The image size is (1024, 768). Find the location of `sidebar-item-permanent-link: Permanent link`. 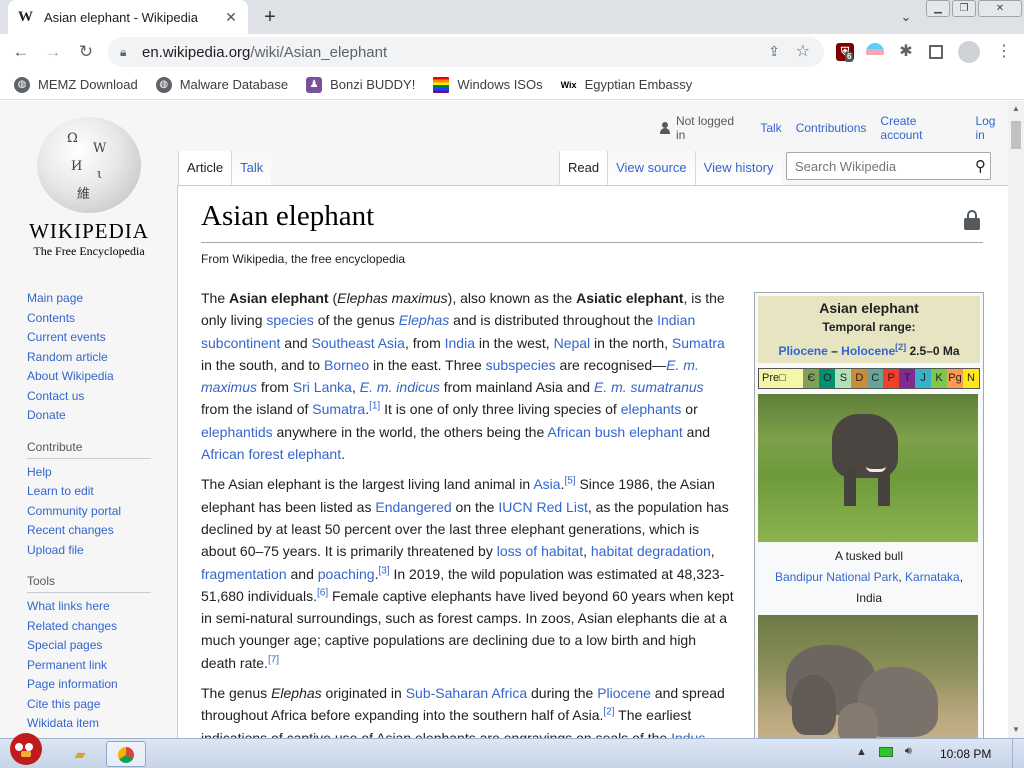

sidebar-item-permanent-link: Permanent link is located at coordinates (97, 666).